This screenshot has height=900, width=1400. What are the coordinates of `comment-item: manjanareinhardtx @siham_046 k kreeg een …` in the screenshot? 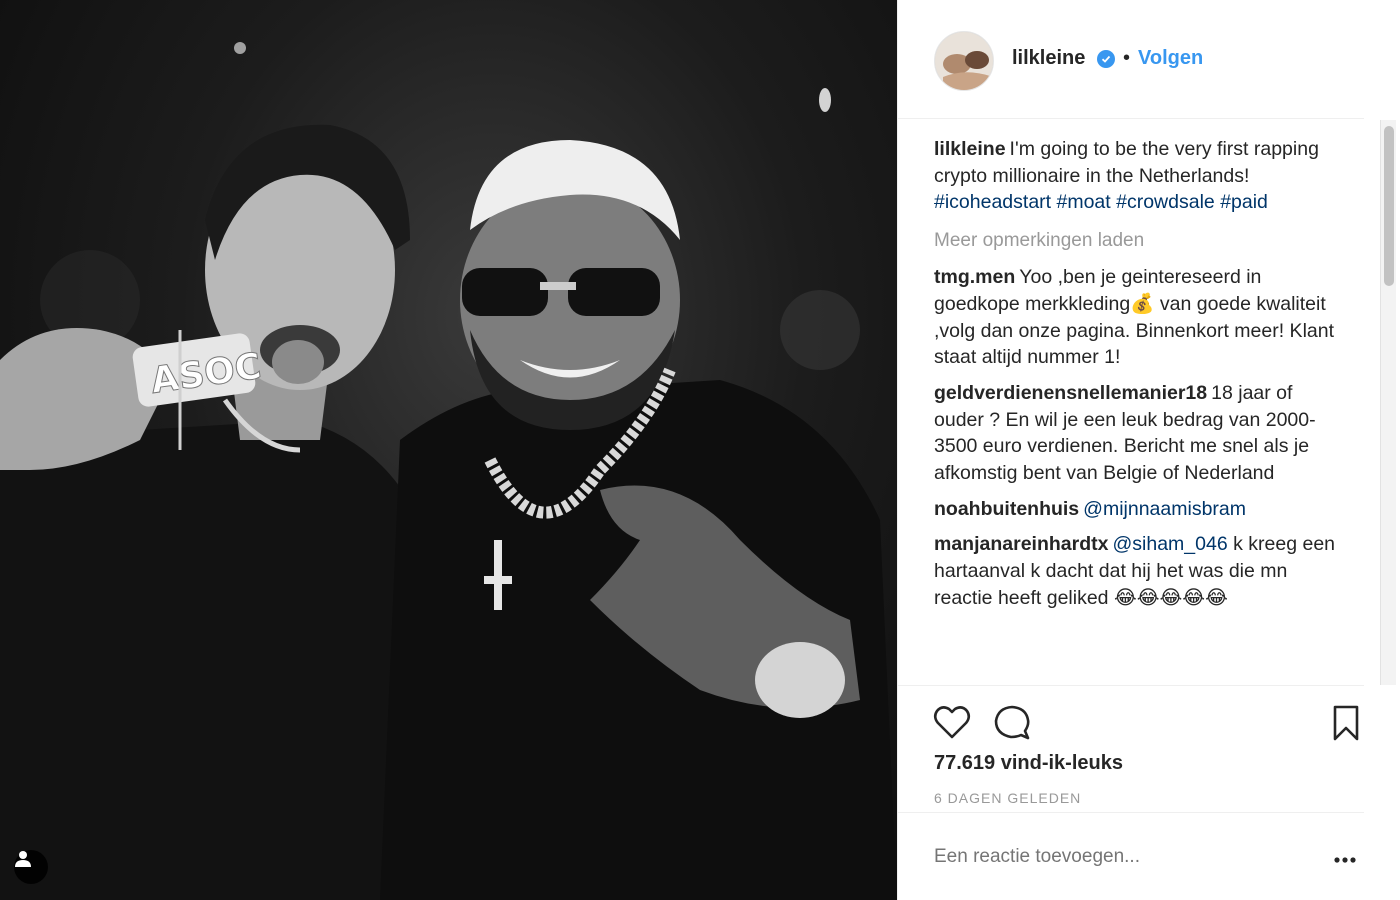 It's located at (1137, 571).